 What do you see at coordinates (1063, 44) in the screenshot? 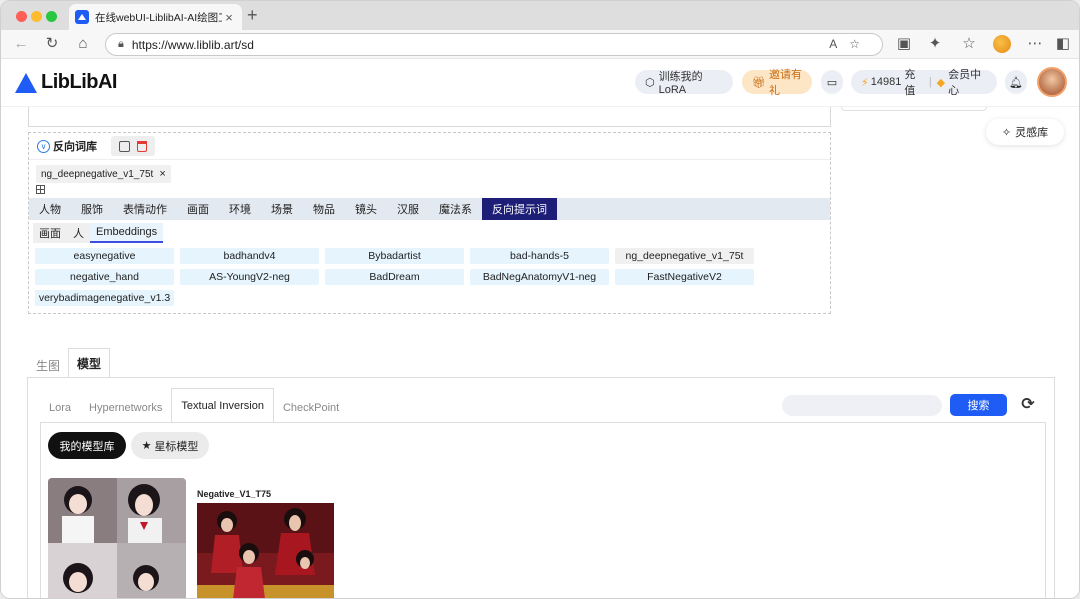
I see `sidebar-icon: ◧` at bounding box center [1063, 44].